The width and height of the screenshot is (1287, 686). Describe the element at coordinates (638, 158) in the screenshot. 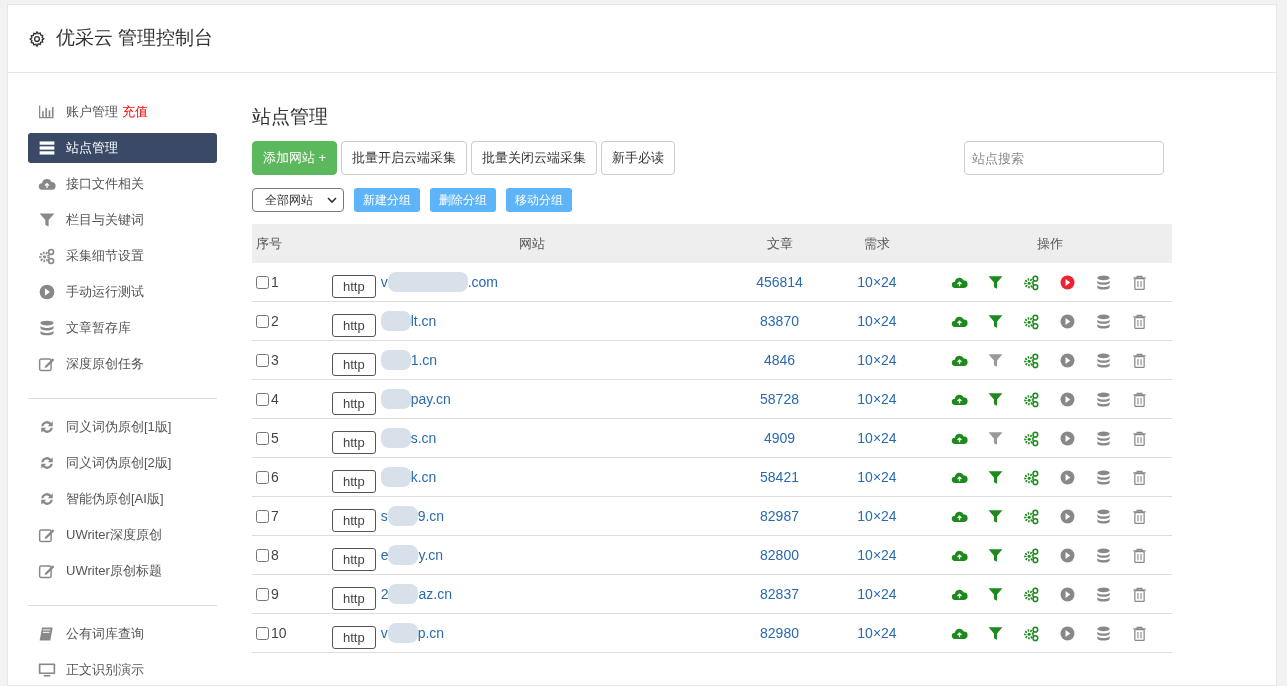

I see `toolbar-button: 新手必读` at that location.